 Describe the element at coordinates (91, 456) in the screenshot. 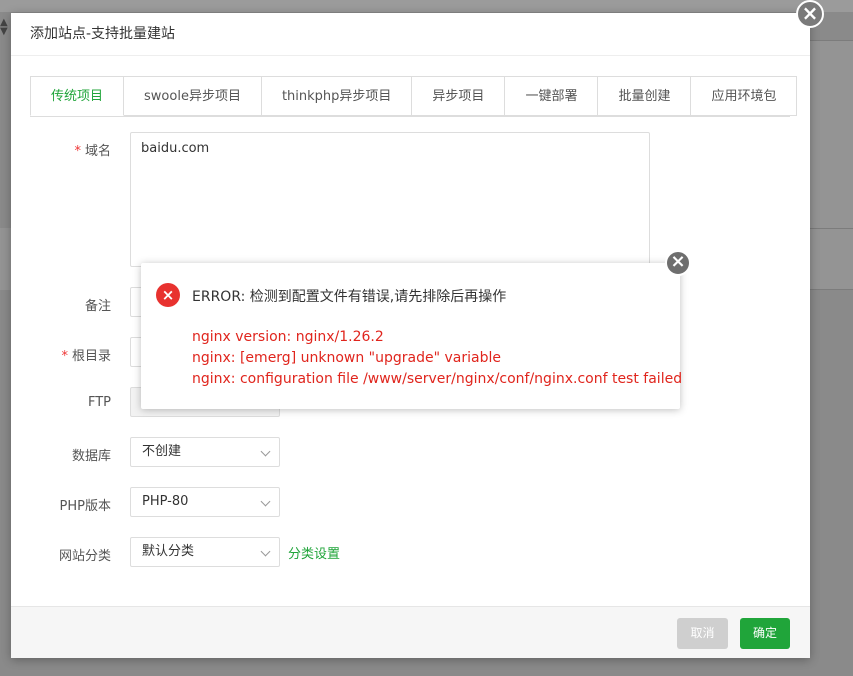

I see `database-label: 数据库` at that location.